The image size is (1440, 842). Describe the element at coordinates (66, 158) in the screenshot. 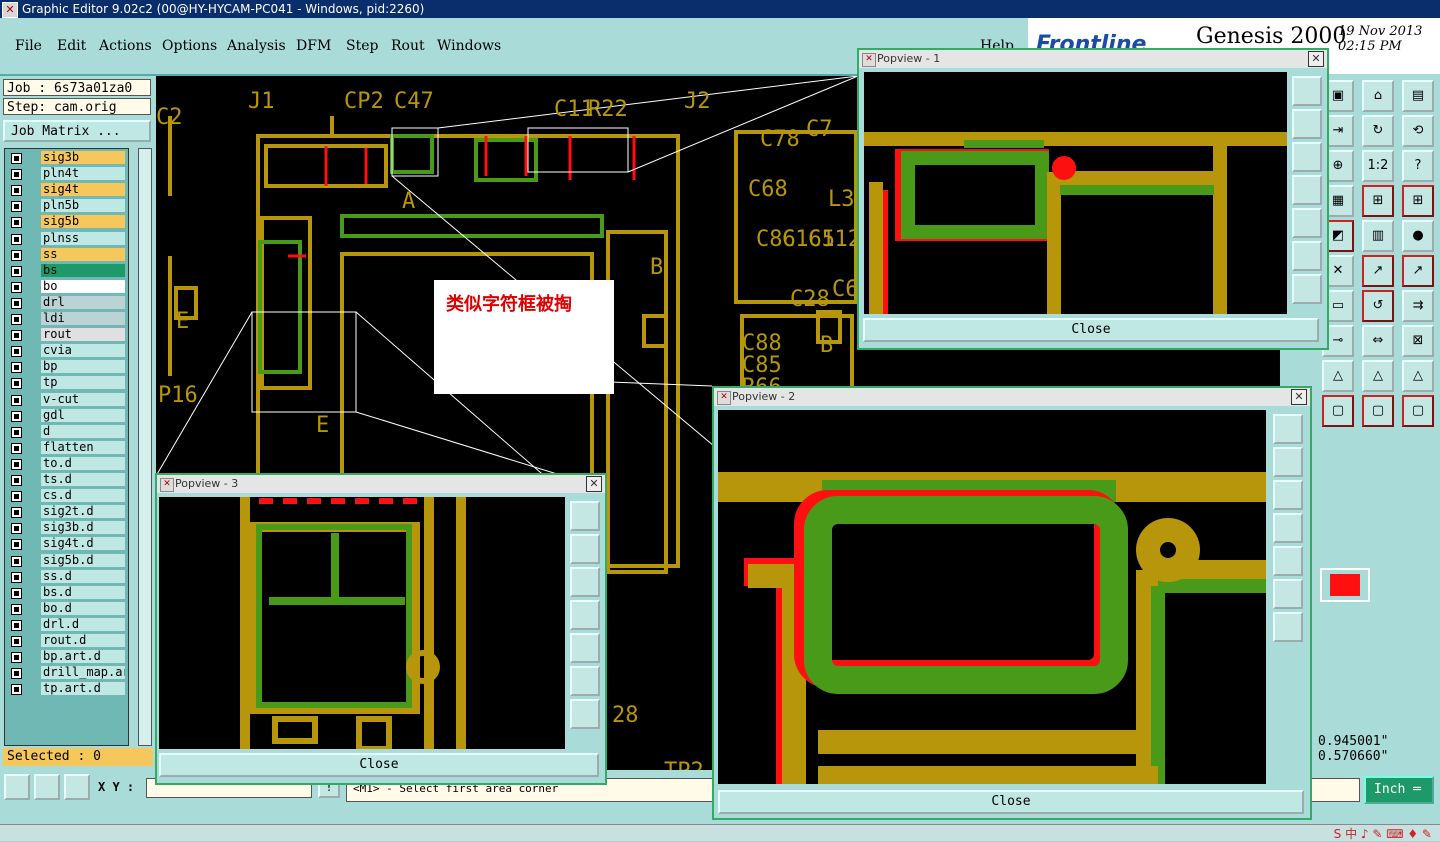

I see `layer-row: sig3b` at that location.